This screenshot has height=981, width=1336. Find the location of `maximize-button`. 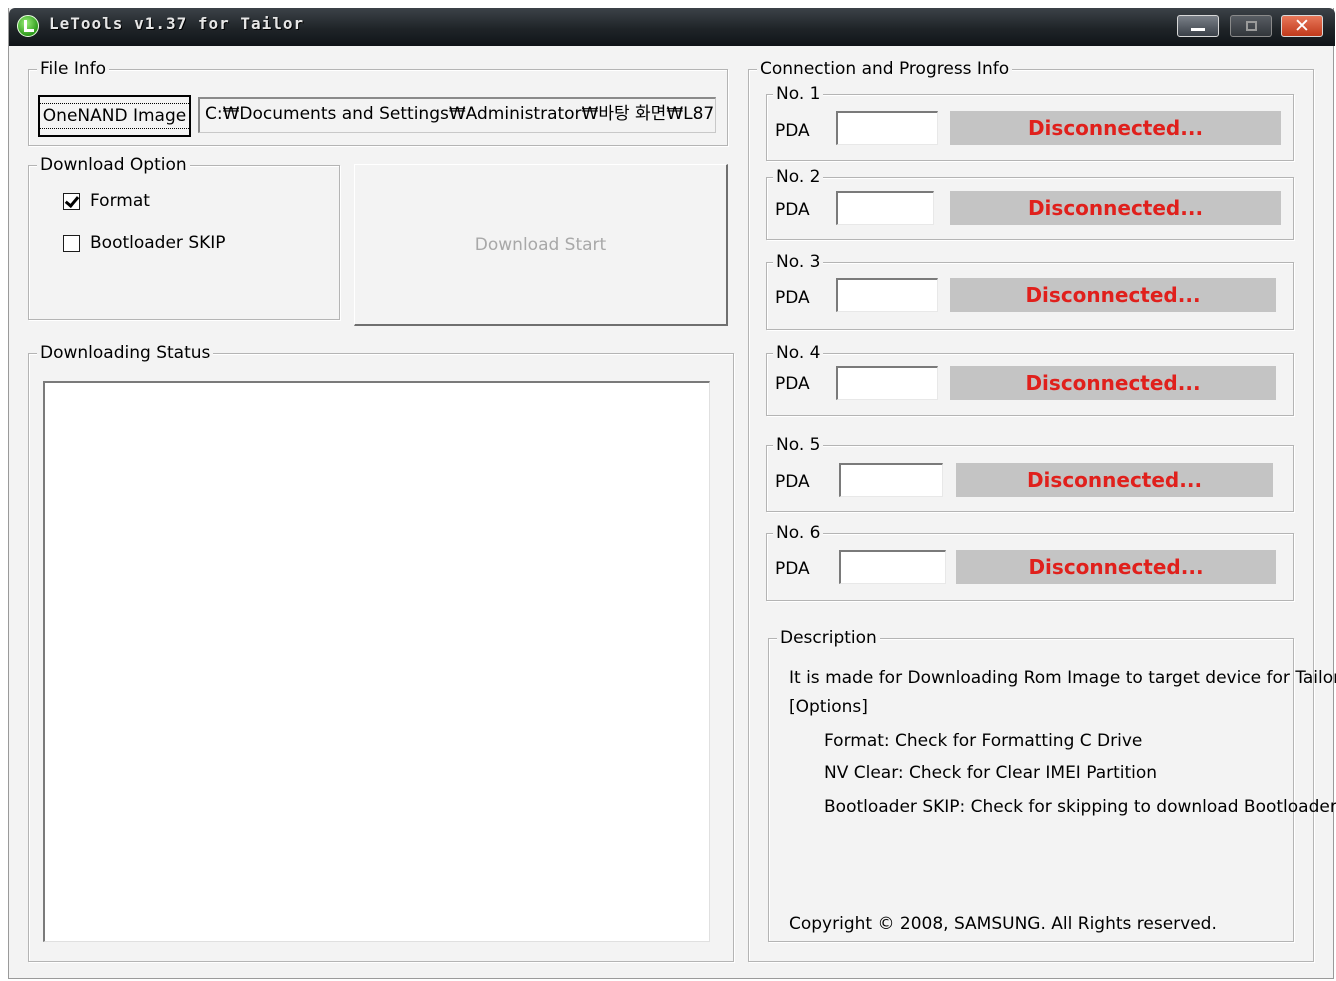

maximize-button is located at coordinates (1251, 26).